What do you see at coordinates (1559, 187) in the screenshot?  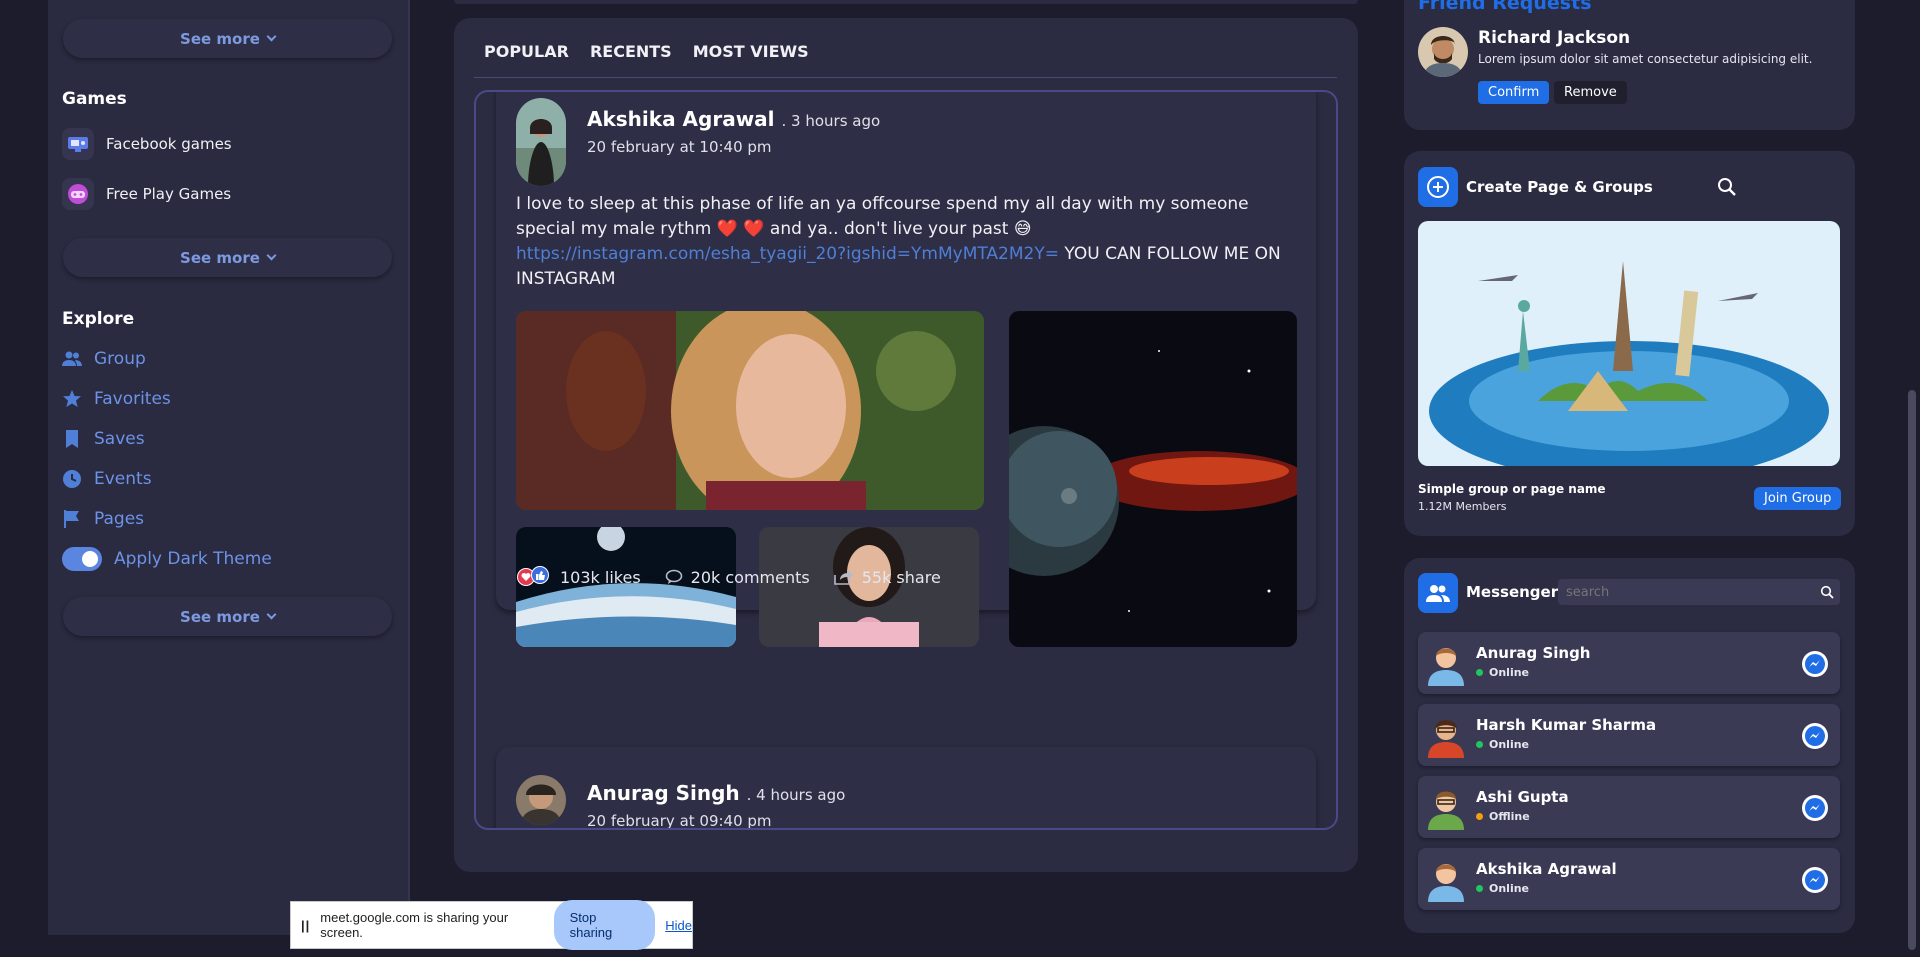 I see `create-title: Create Page & Groups` at bounding box center [1559, 187].